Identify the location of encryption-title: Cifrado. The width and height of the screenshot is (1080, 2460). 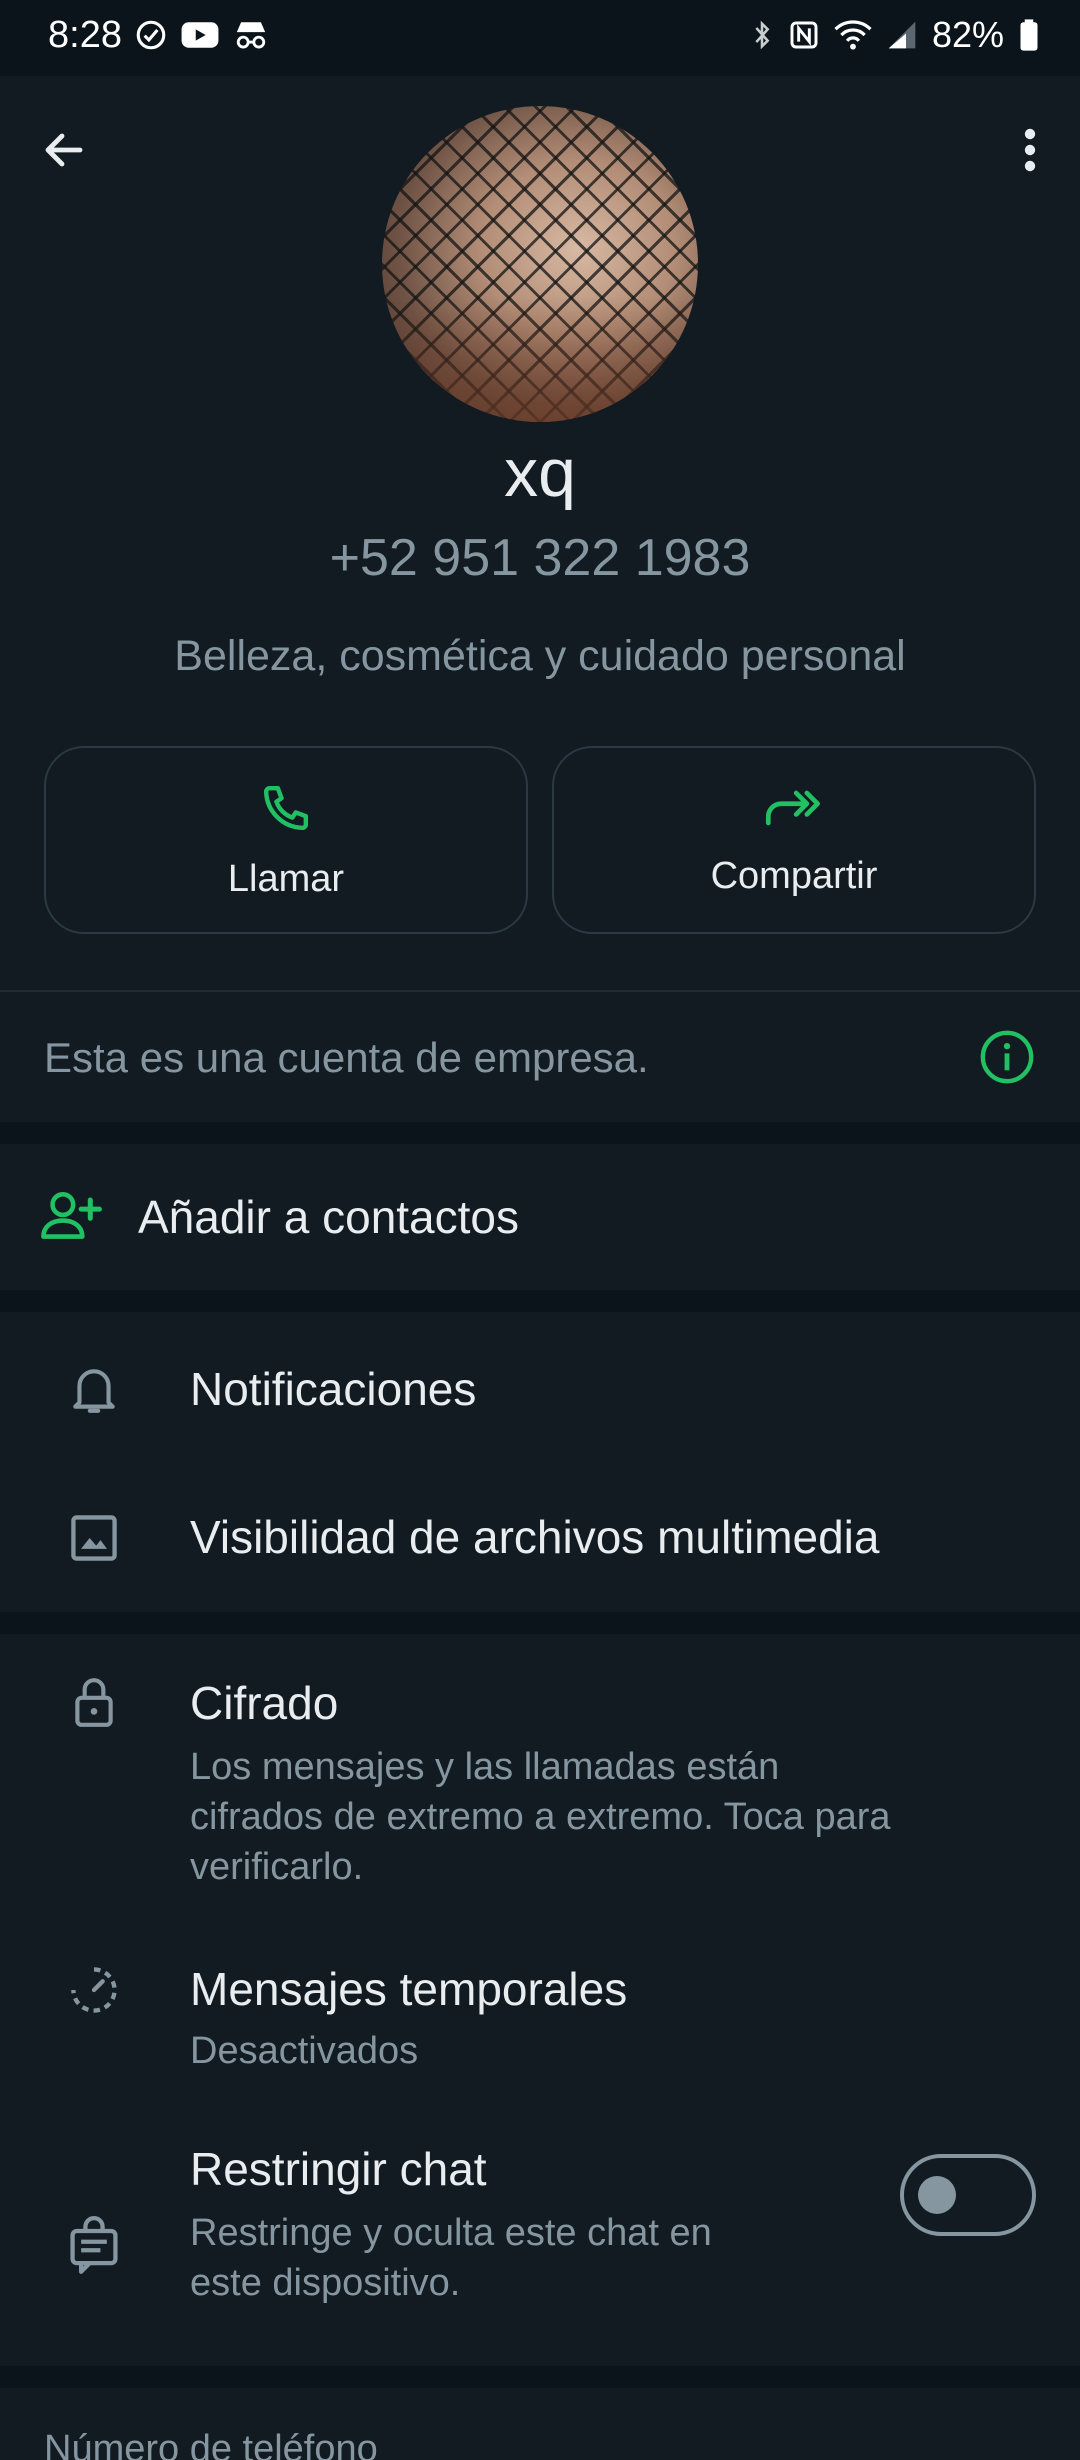
(264, 1703).